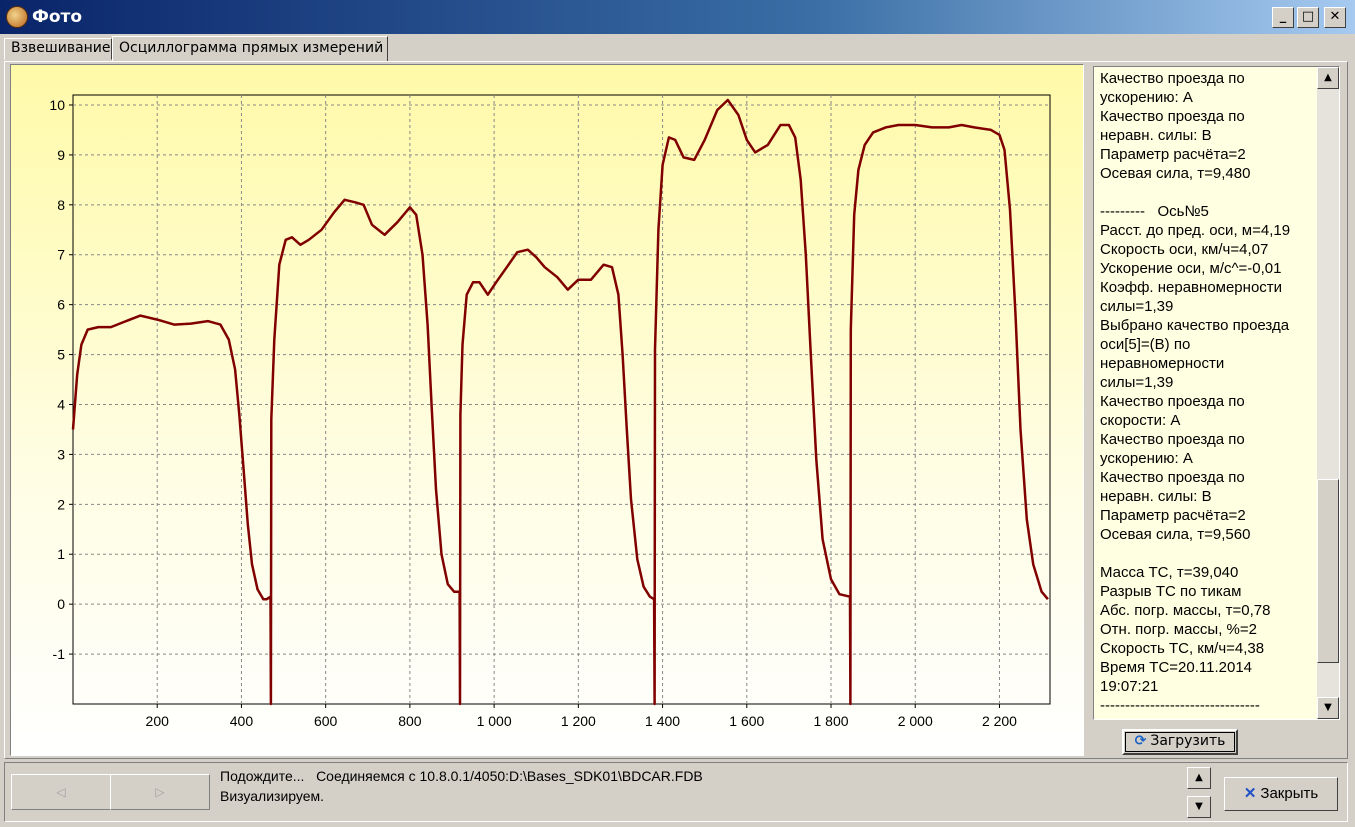 The height and width of the screenshot is (827, 1355). Describe the element at coordinates (61, 554) in the screenshot. I see `y-tick-label: 1` at that location.